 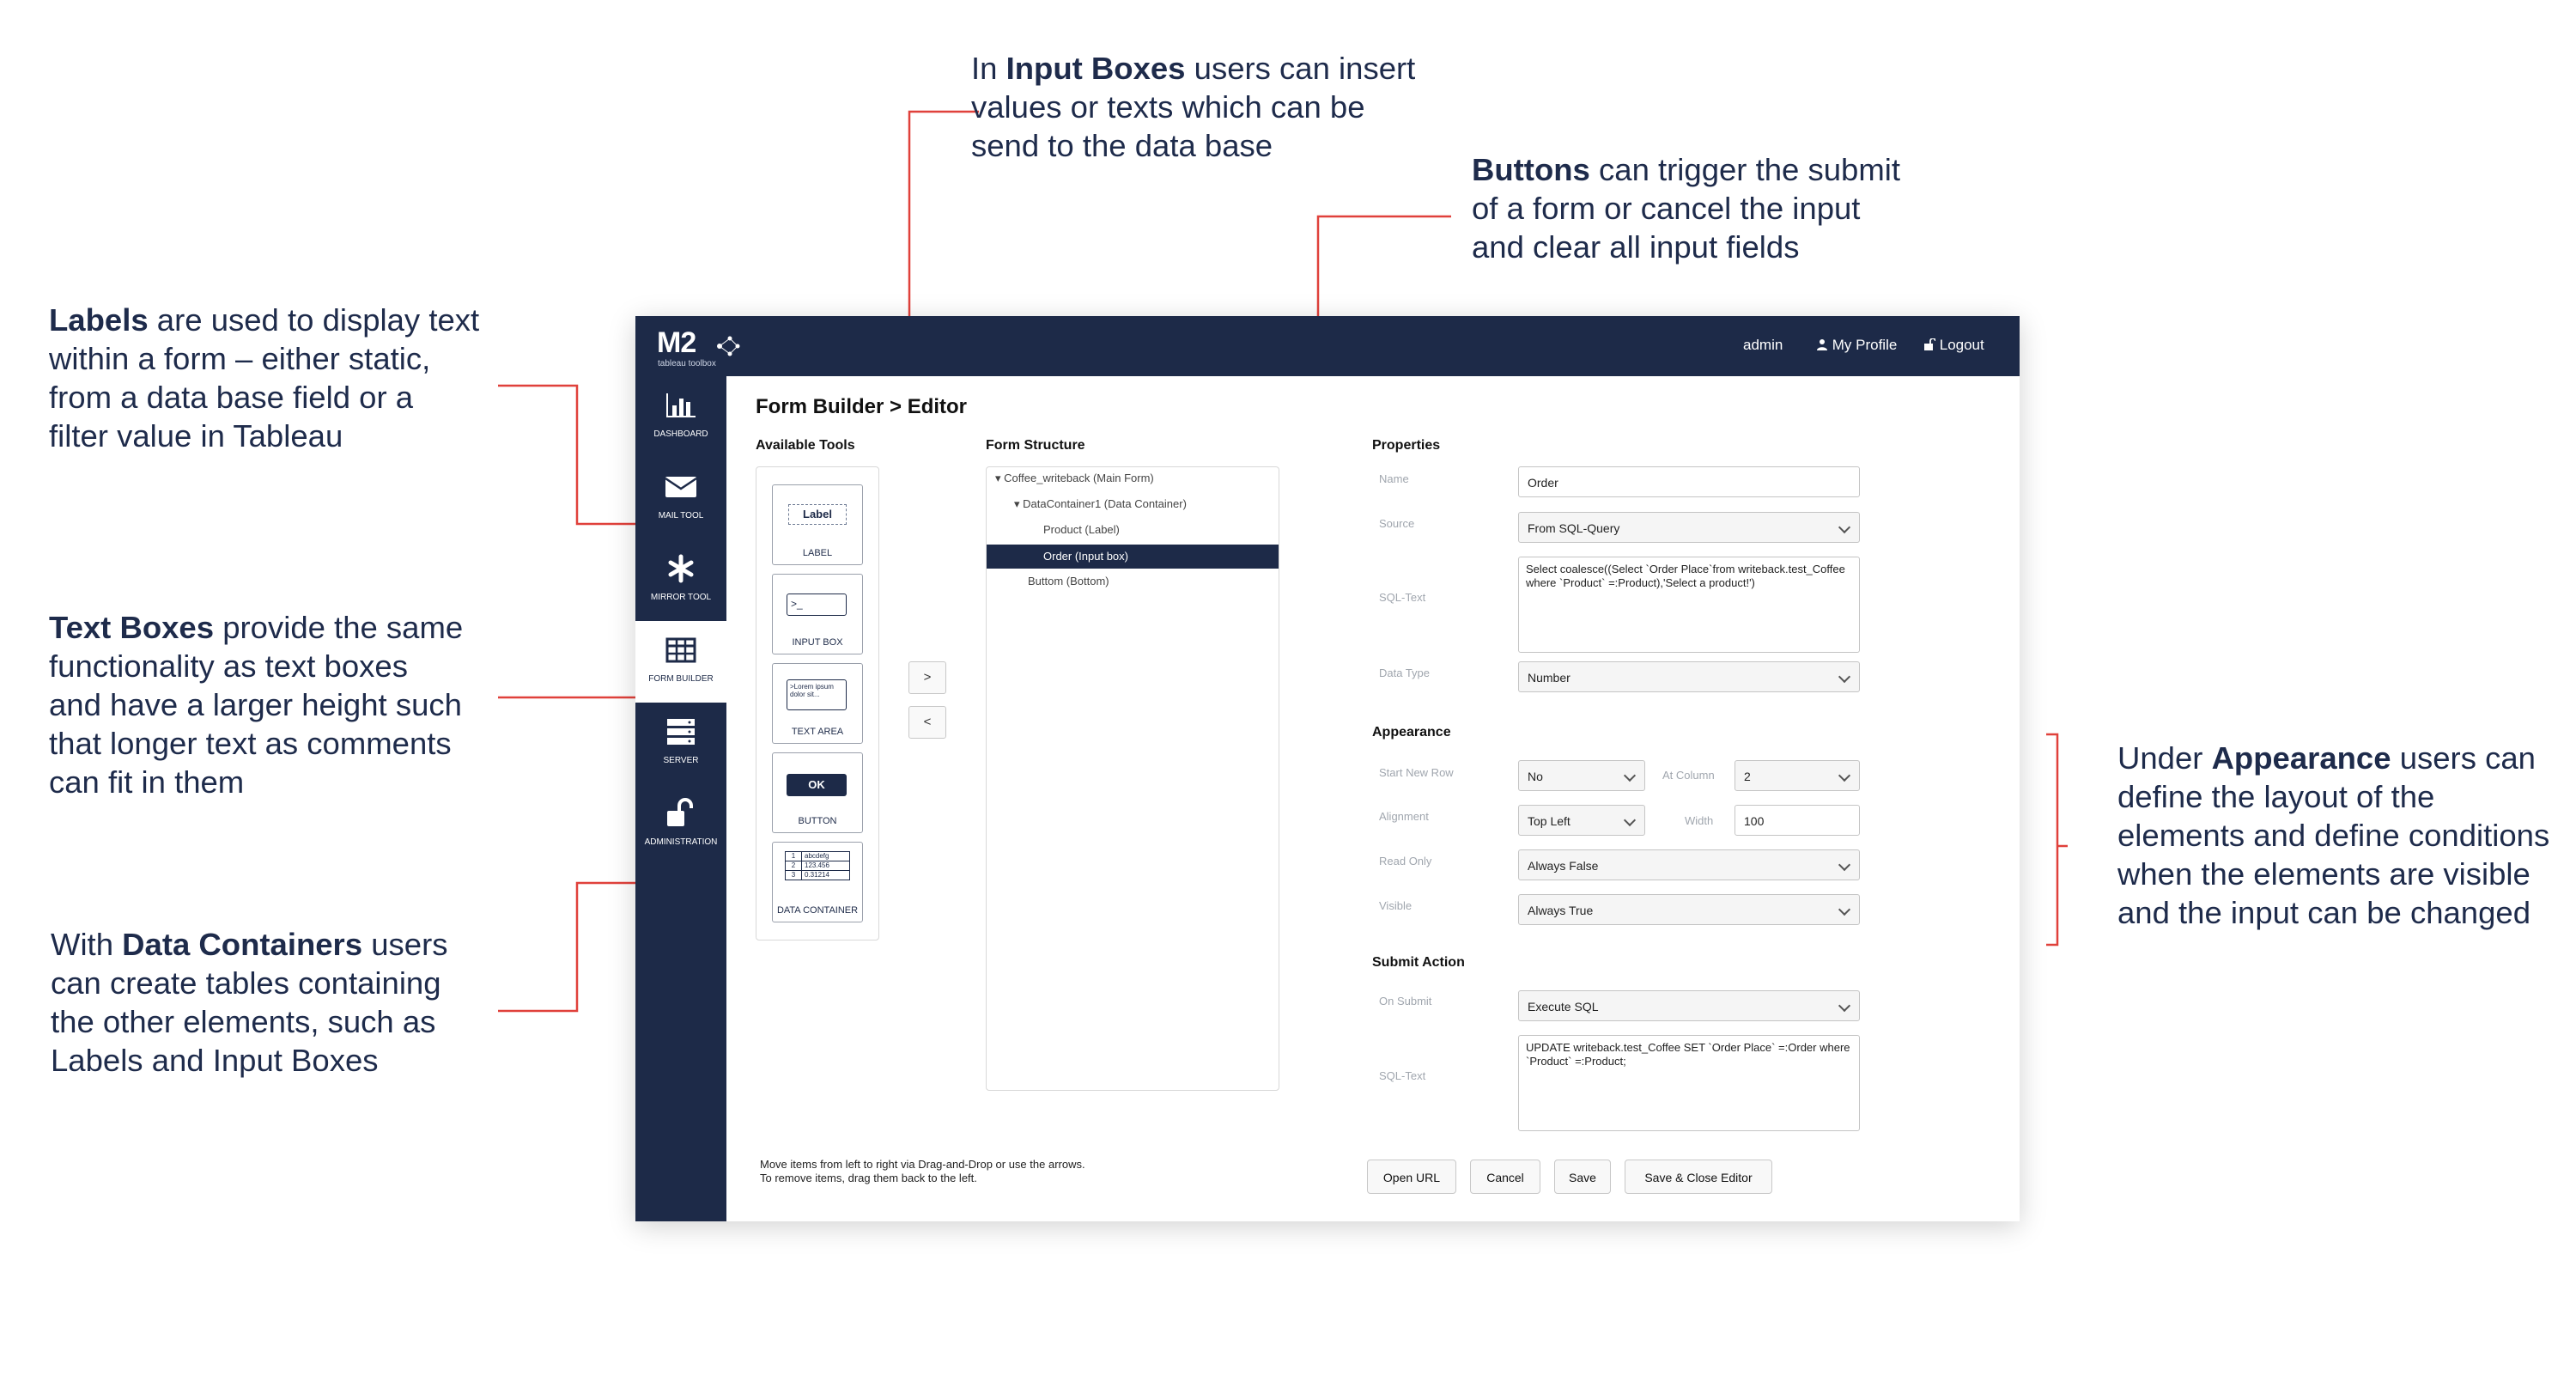 I want to click on tree-item-product-label: Product (Label), so click(x=1081, y=529).